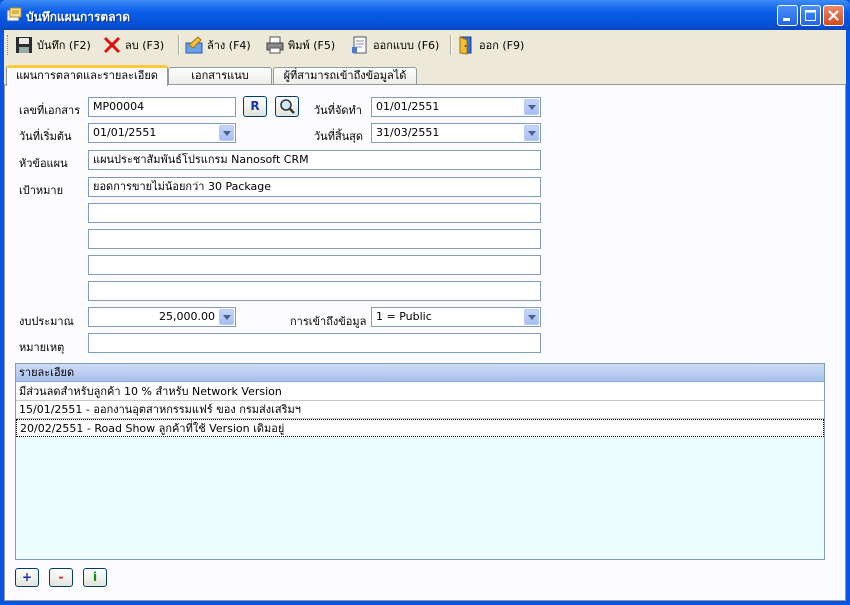 This screenshot has height=605, width=850. What do you see at coordinates (43, 163) in the screenshot?
I see `topic-label: หัวข้อแผน` at bounding box center [43, 163].